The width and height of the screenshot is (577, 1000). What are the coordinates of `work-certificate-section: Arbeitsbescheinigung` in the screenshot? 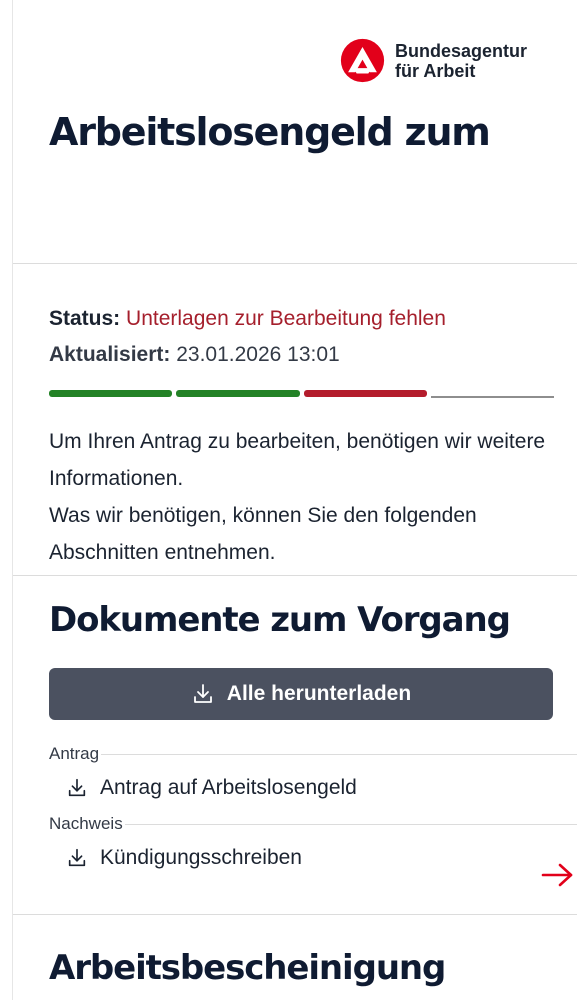 It's located at (295, 957).